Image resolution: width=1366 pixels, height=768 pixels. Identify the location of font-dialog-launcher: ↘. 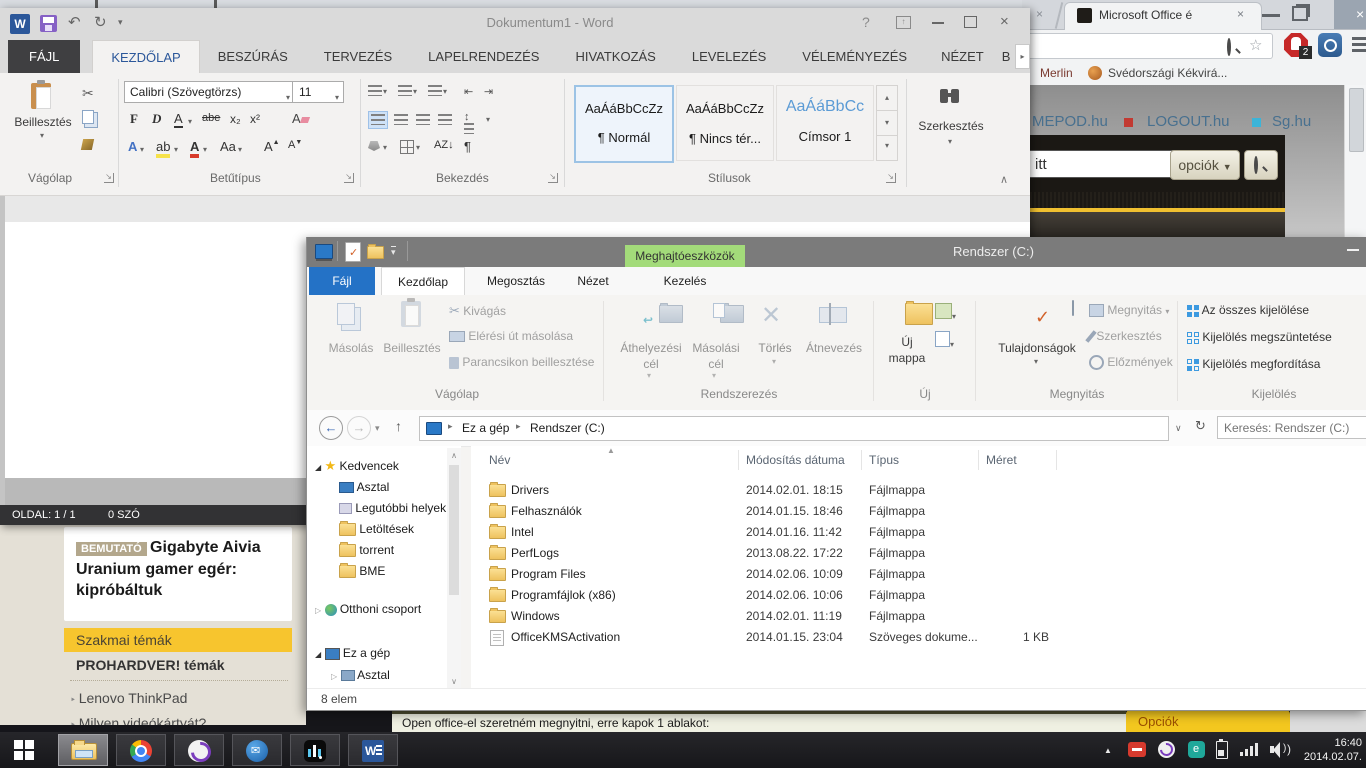
(349, 178).